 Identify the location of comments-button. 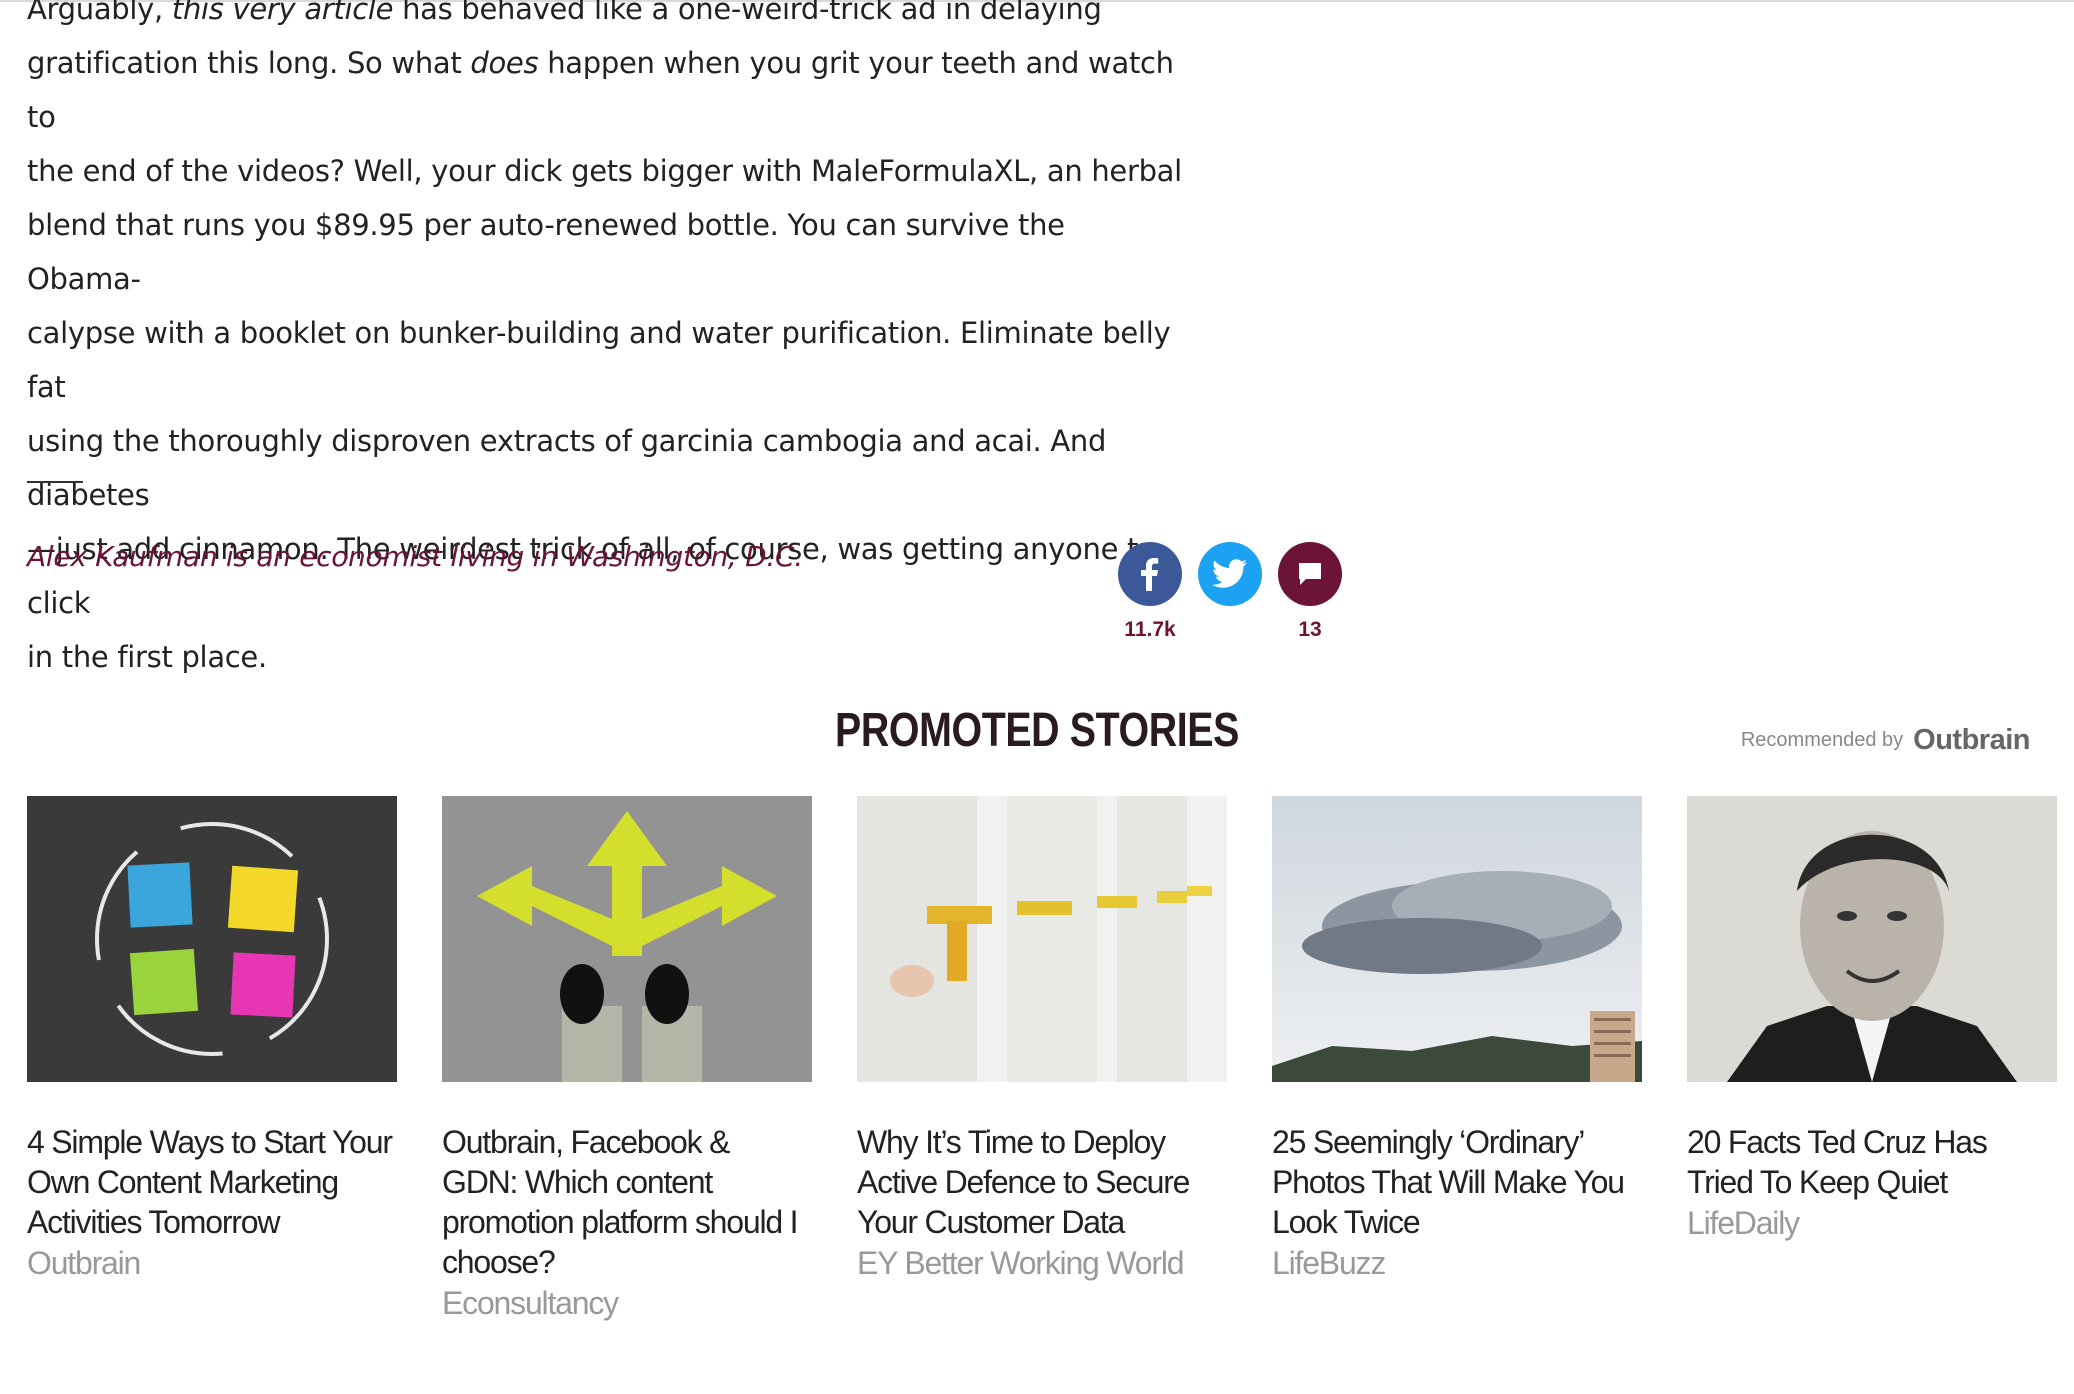
(1310, 574).